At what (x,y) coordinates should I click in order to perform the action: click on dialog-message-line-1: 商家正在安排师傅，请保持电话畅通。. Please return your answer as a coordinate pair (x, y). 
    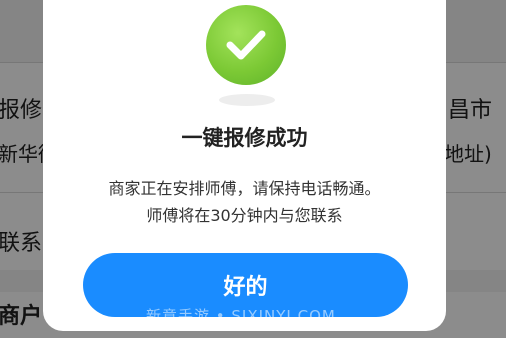
    Looking at the image, I should click on (244, 188).